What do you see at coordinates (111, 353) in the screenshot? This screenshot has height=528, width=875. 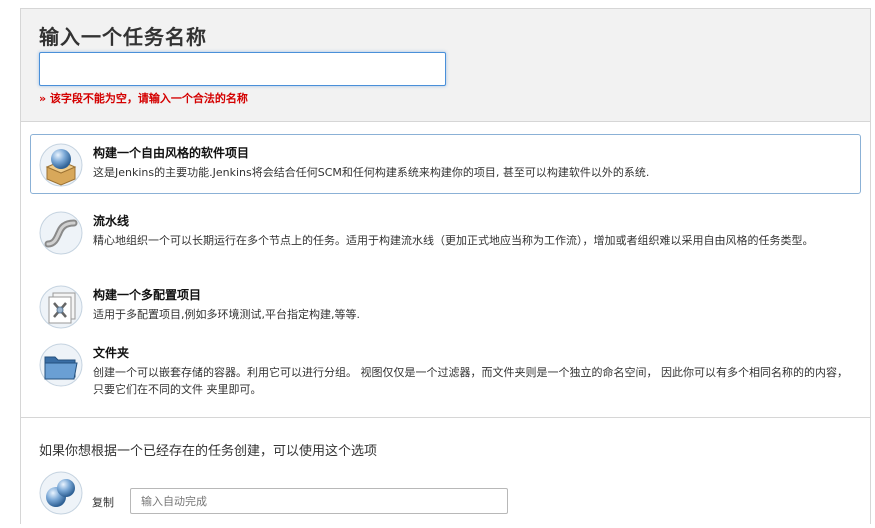 I see `job-type-label: 文件夹` at bounding box center [111, 353].